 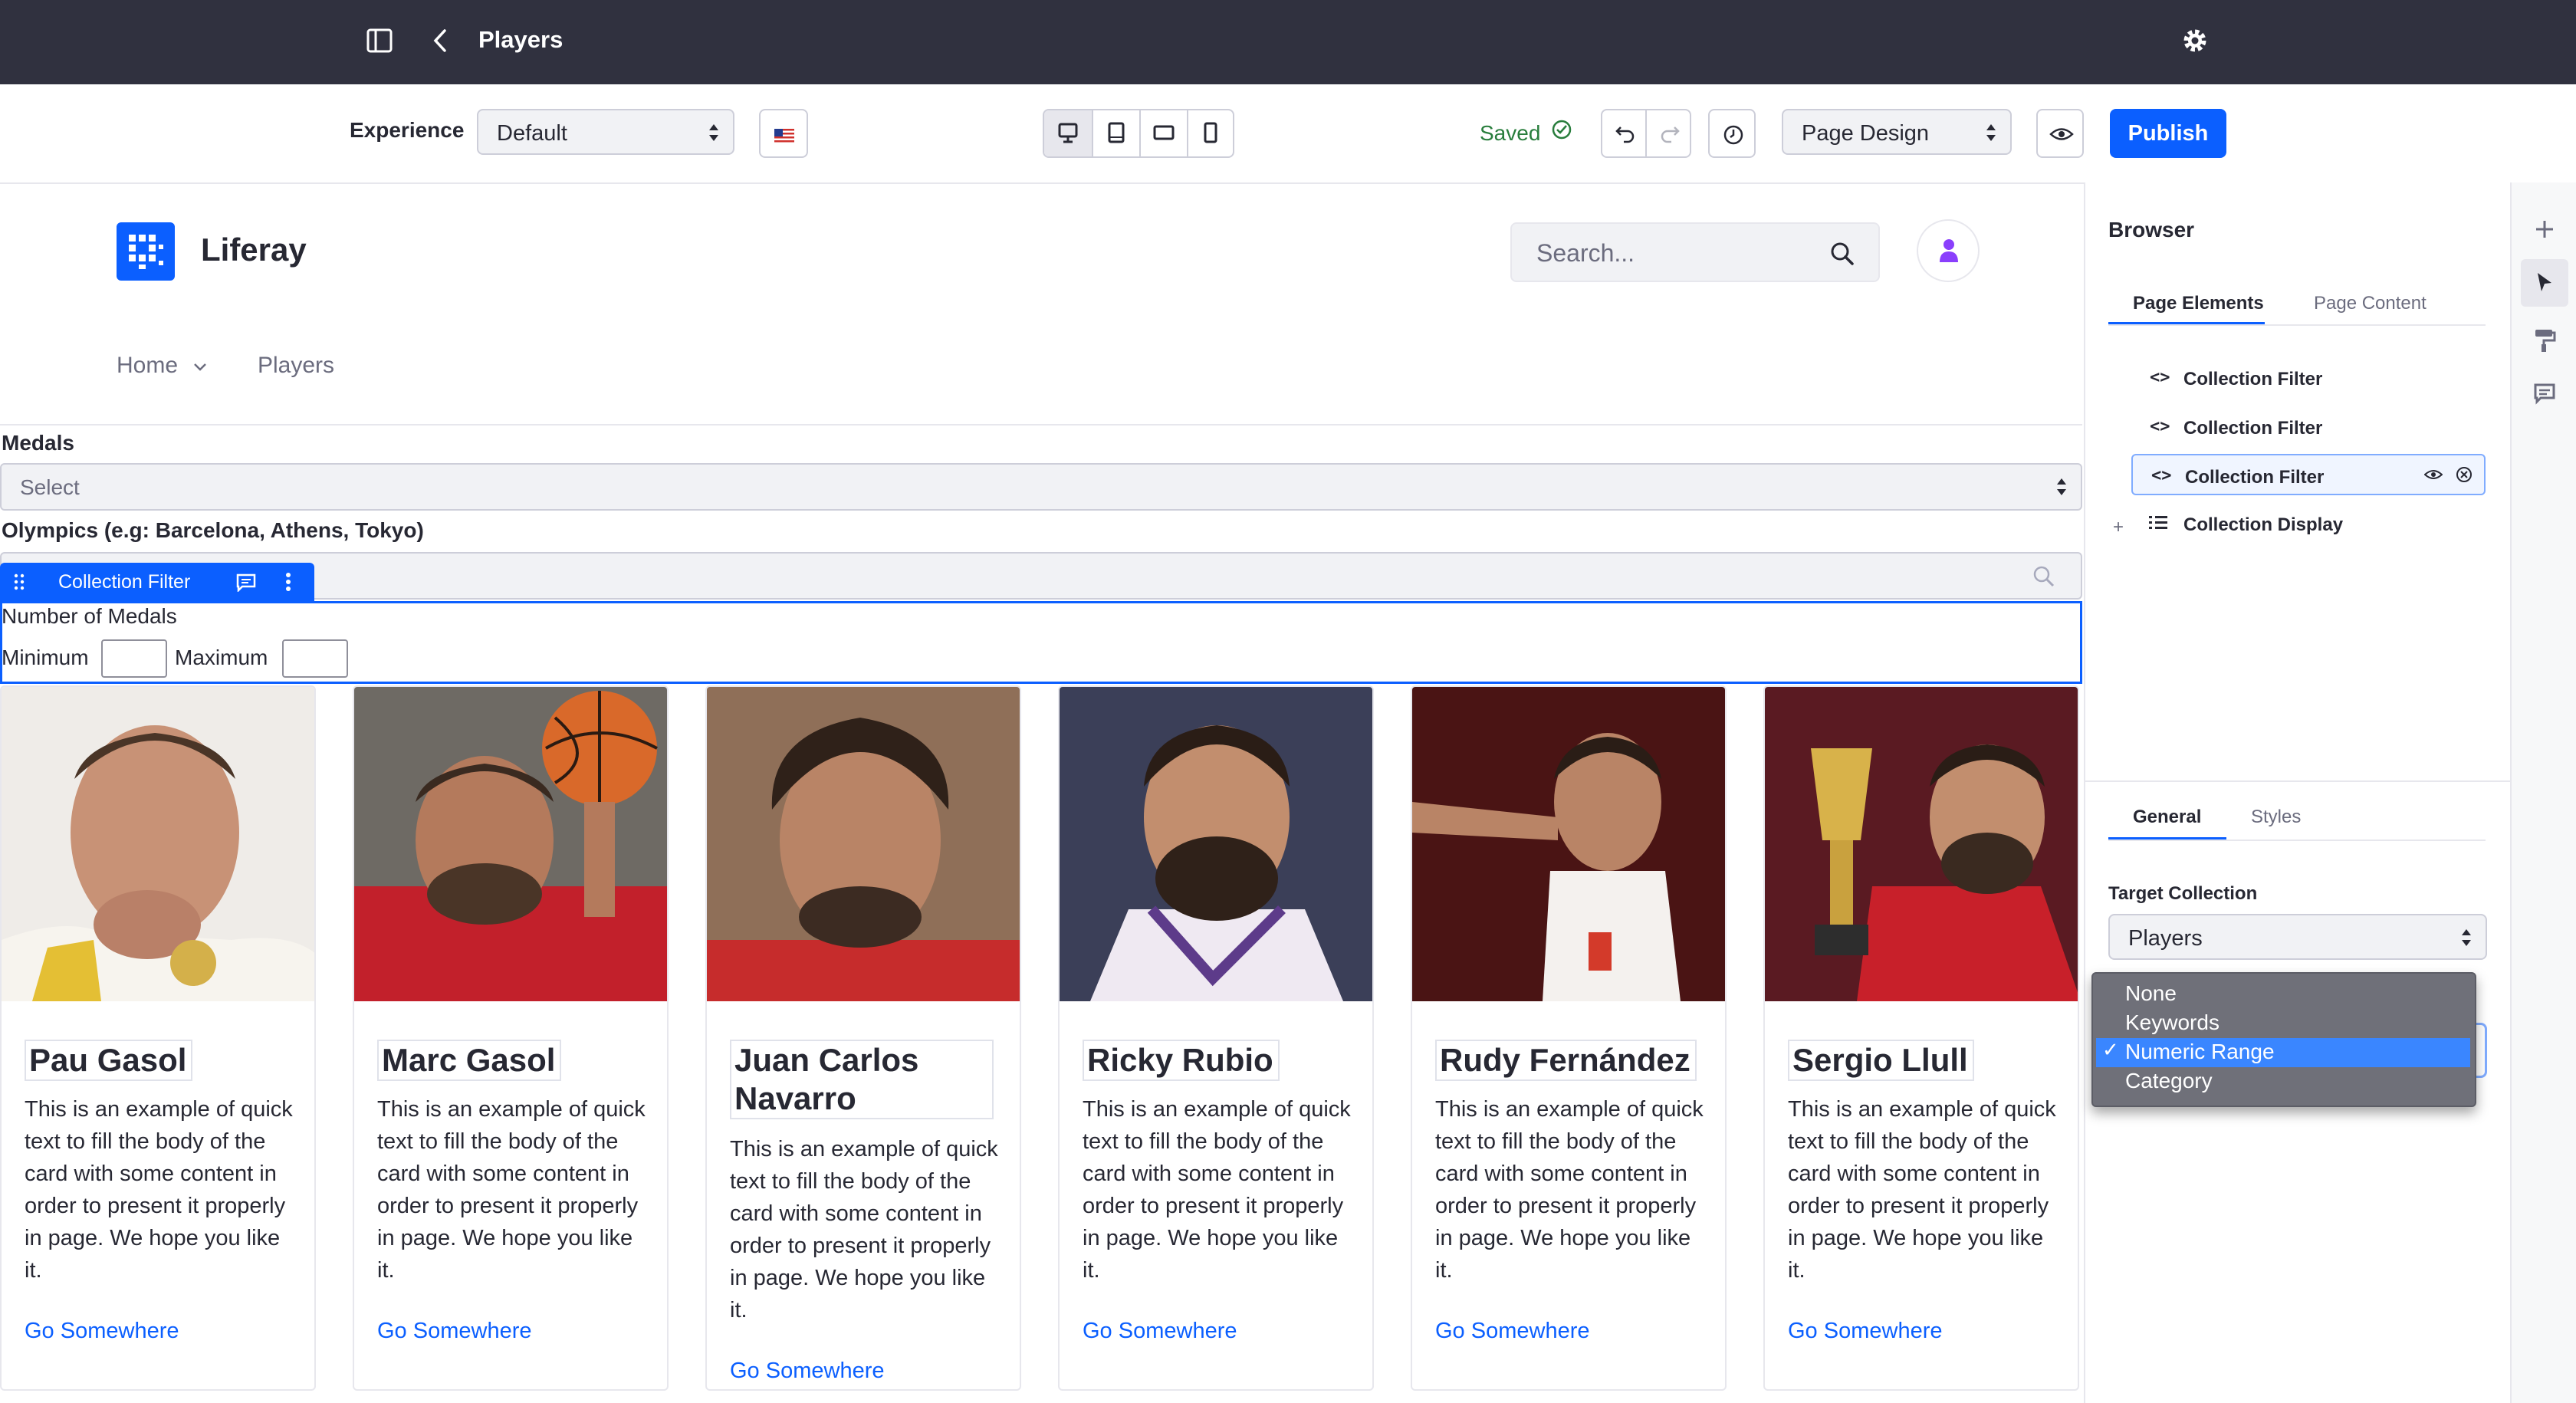 What do you see at coordinates (2169, 1081) in the screenshot?
I see `dropdown-option-category: Category` at bounding box center [2169, 1081].